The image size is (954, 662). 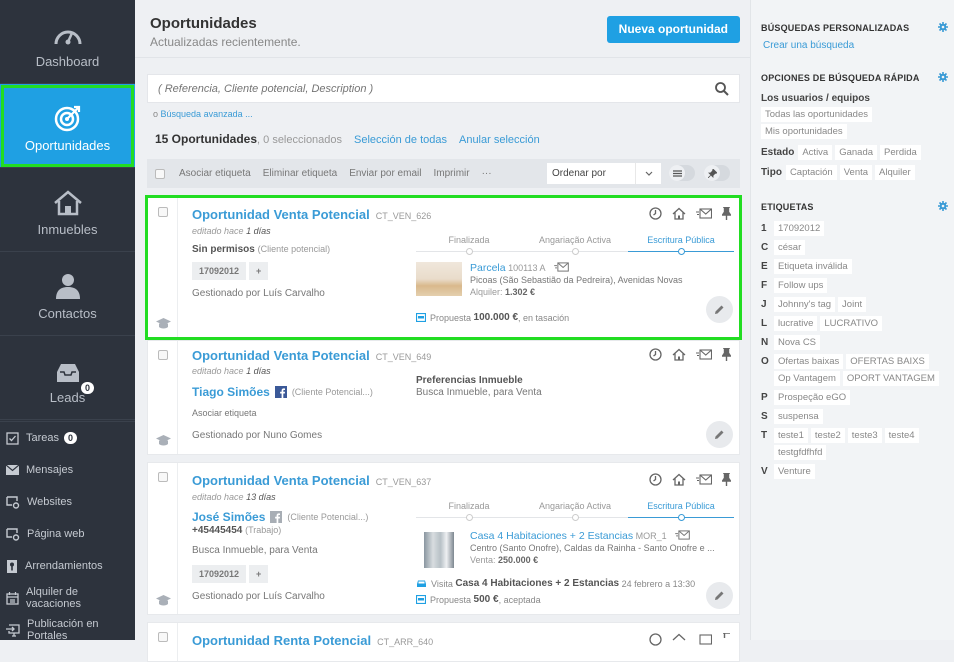 What do you see at coordinates (800, 452) in the screenshot?
I see `tag-filter-chip: testgfdfhfd` at bounding box center [800, 452].